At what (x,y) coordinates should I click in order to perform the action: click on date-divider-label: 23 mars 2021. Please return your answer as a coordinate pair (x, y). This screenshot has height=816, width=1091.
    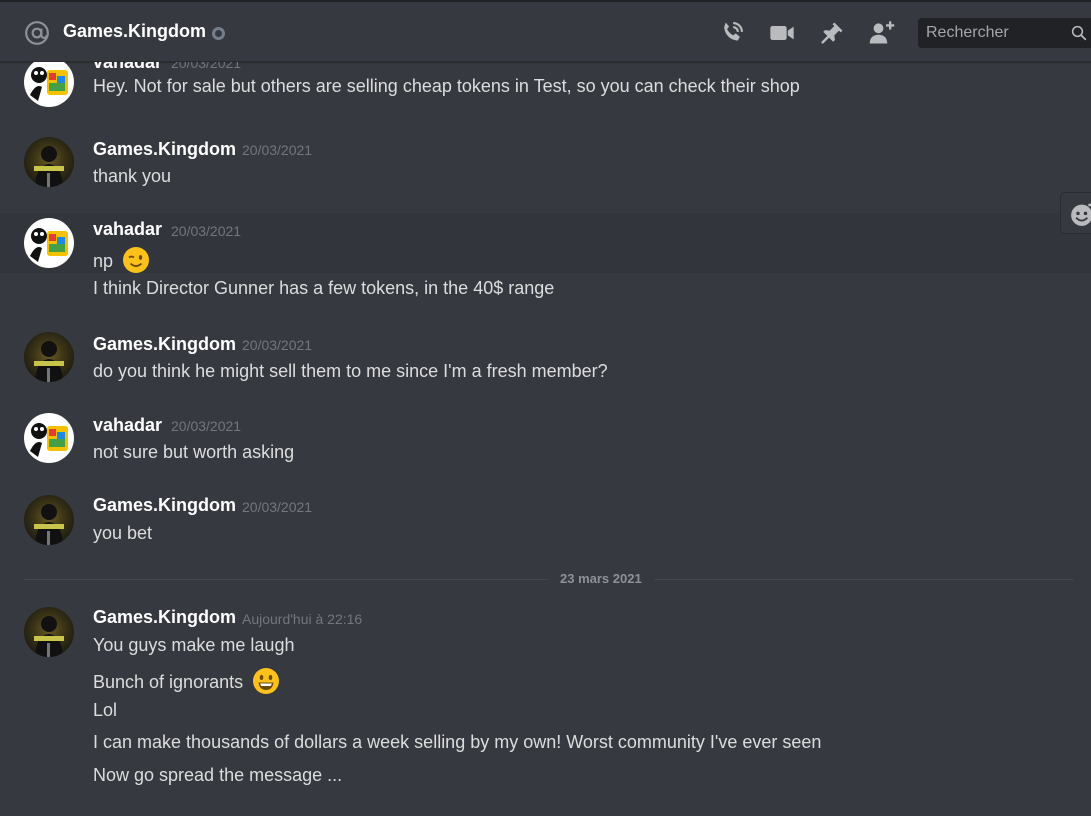
    Looking at the image, I should click on (601, 578).